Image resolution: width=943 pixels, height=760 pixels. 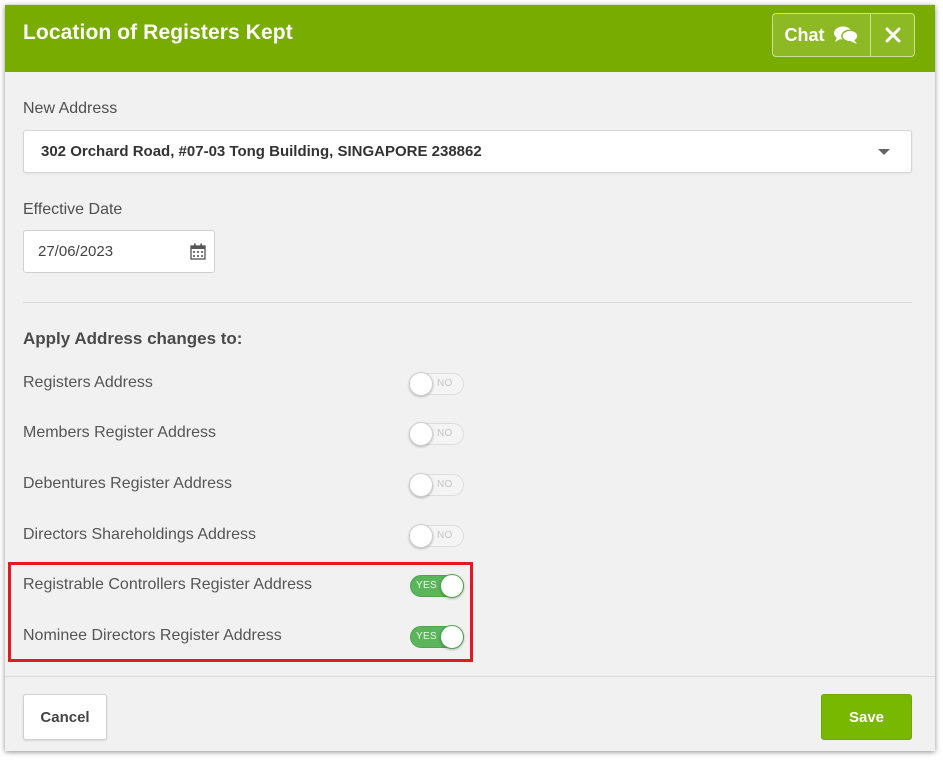 I want to click on chat-button: Chat, so click(x=822, y=35).